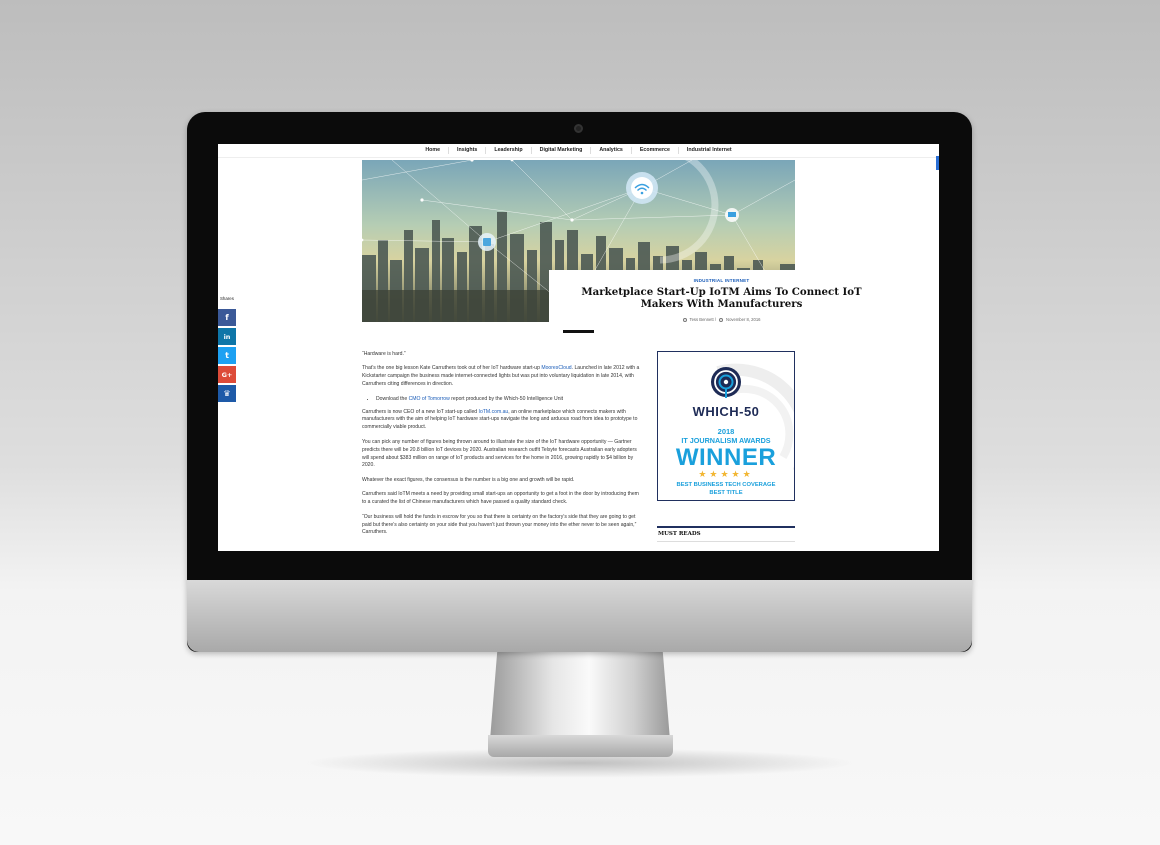 The height and width of the screenshot is (845, 1160). I want to click on googleplus-icon: G+, so click(227, 374).